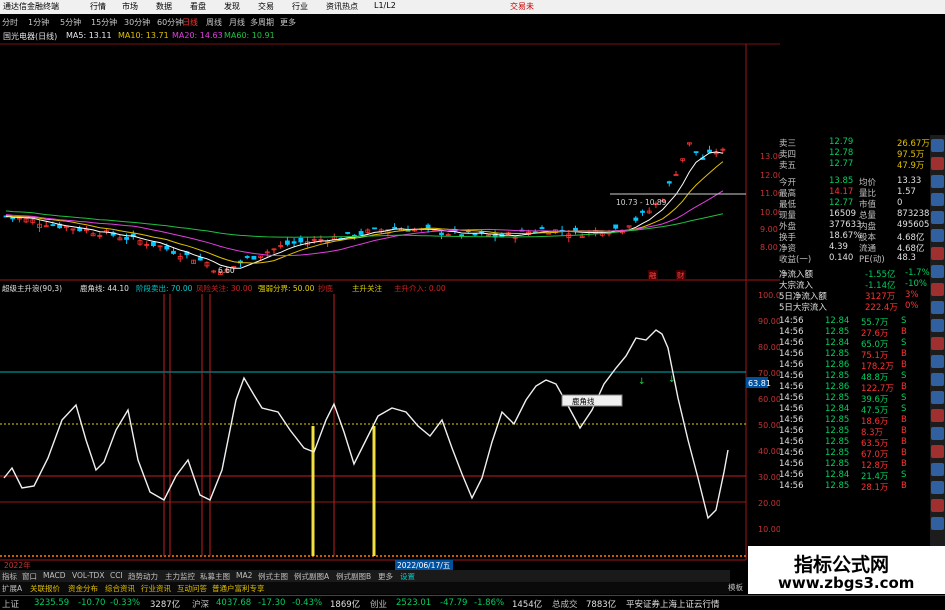 The height and width of the screenshot is (610, 945). What do you see at coordinates (838, 247) in the screenshot?
I see `stat-value: 4.39` at bounding box center [838, 247].